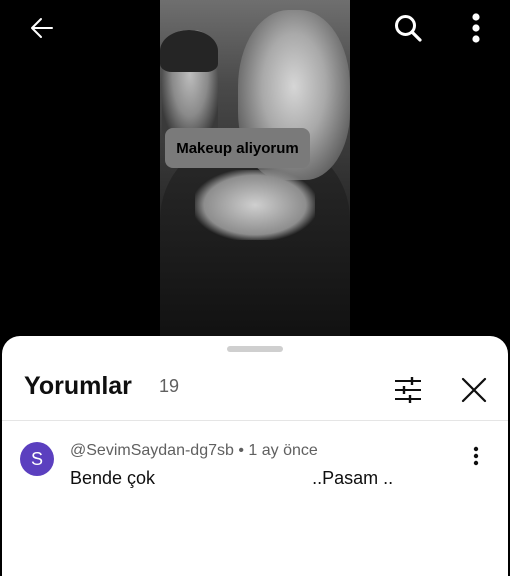 Image resolution: width=510 pixels, height=576 pixels. I want to click on header-divider, so click(255, 420).